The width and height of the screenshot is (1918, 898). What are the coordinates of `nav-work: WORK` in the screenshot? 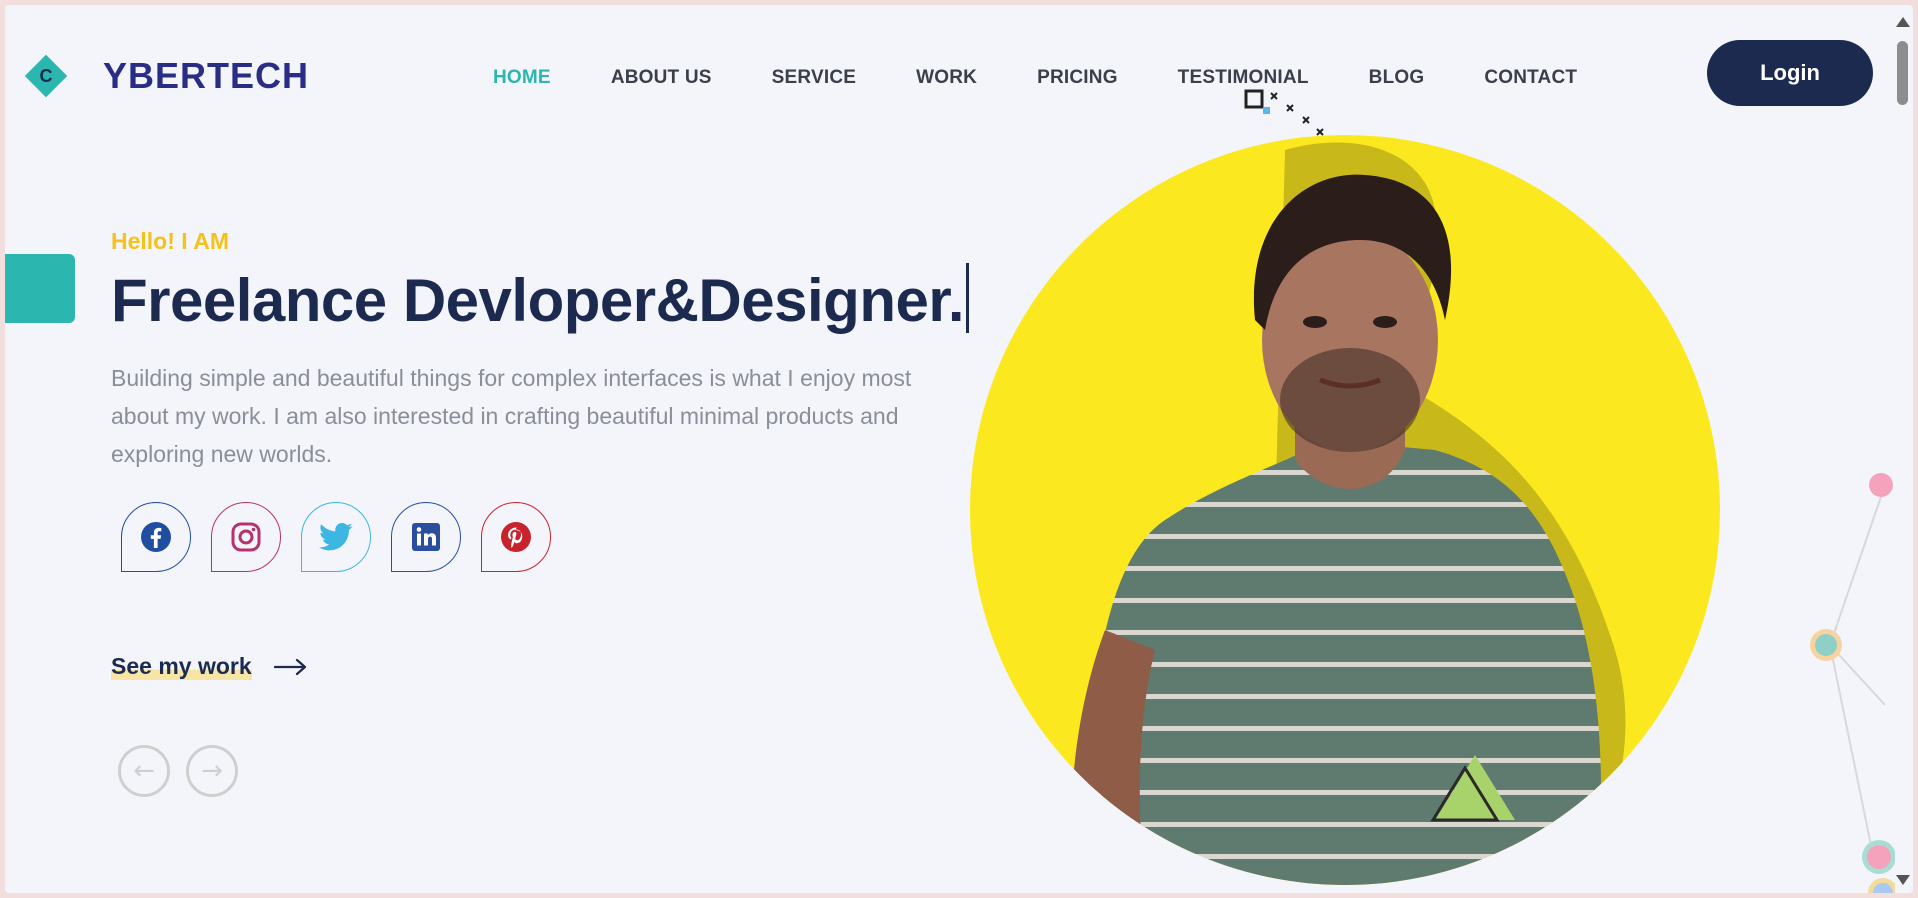 It's located at (946, 78).